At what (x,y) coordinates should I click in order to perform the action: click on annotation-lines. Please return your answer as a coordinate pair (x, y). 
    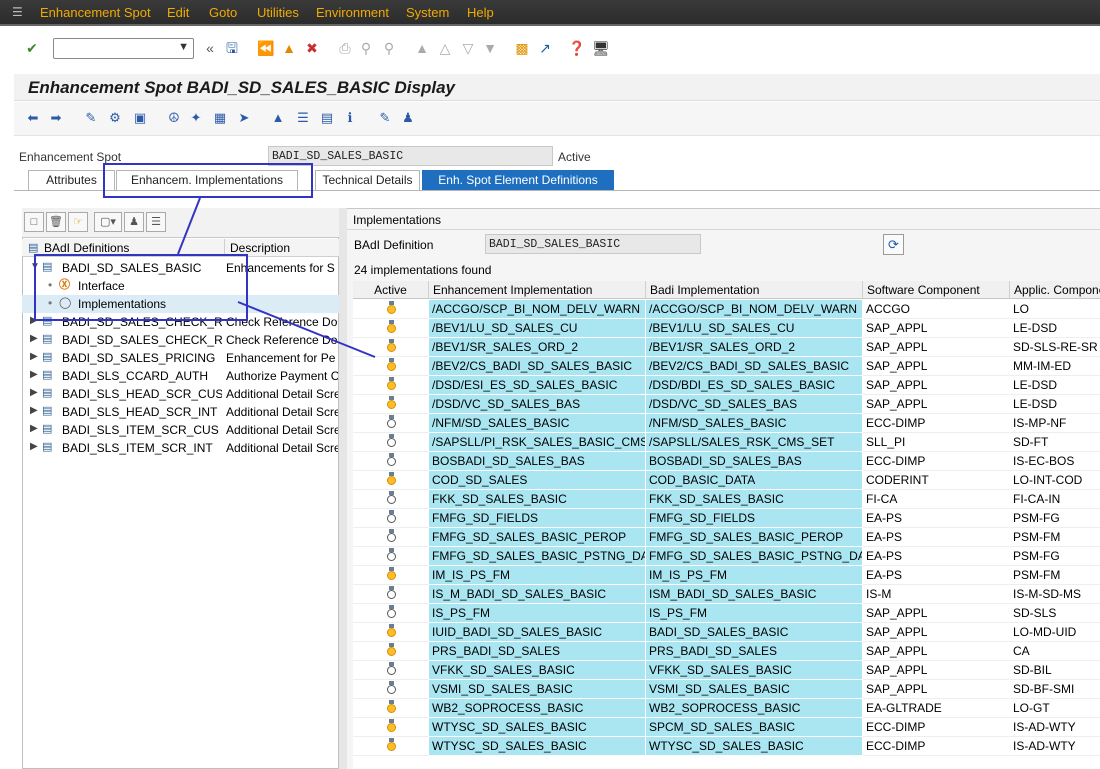
    Looking at the image, I should click on (276, 277).